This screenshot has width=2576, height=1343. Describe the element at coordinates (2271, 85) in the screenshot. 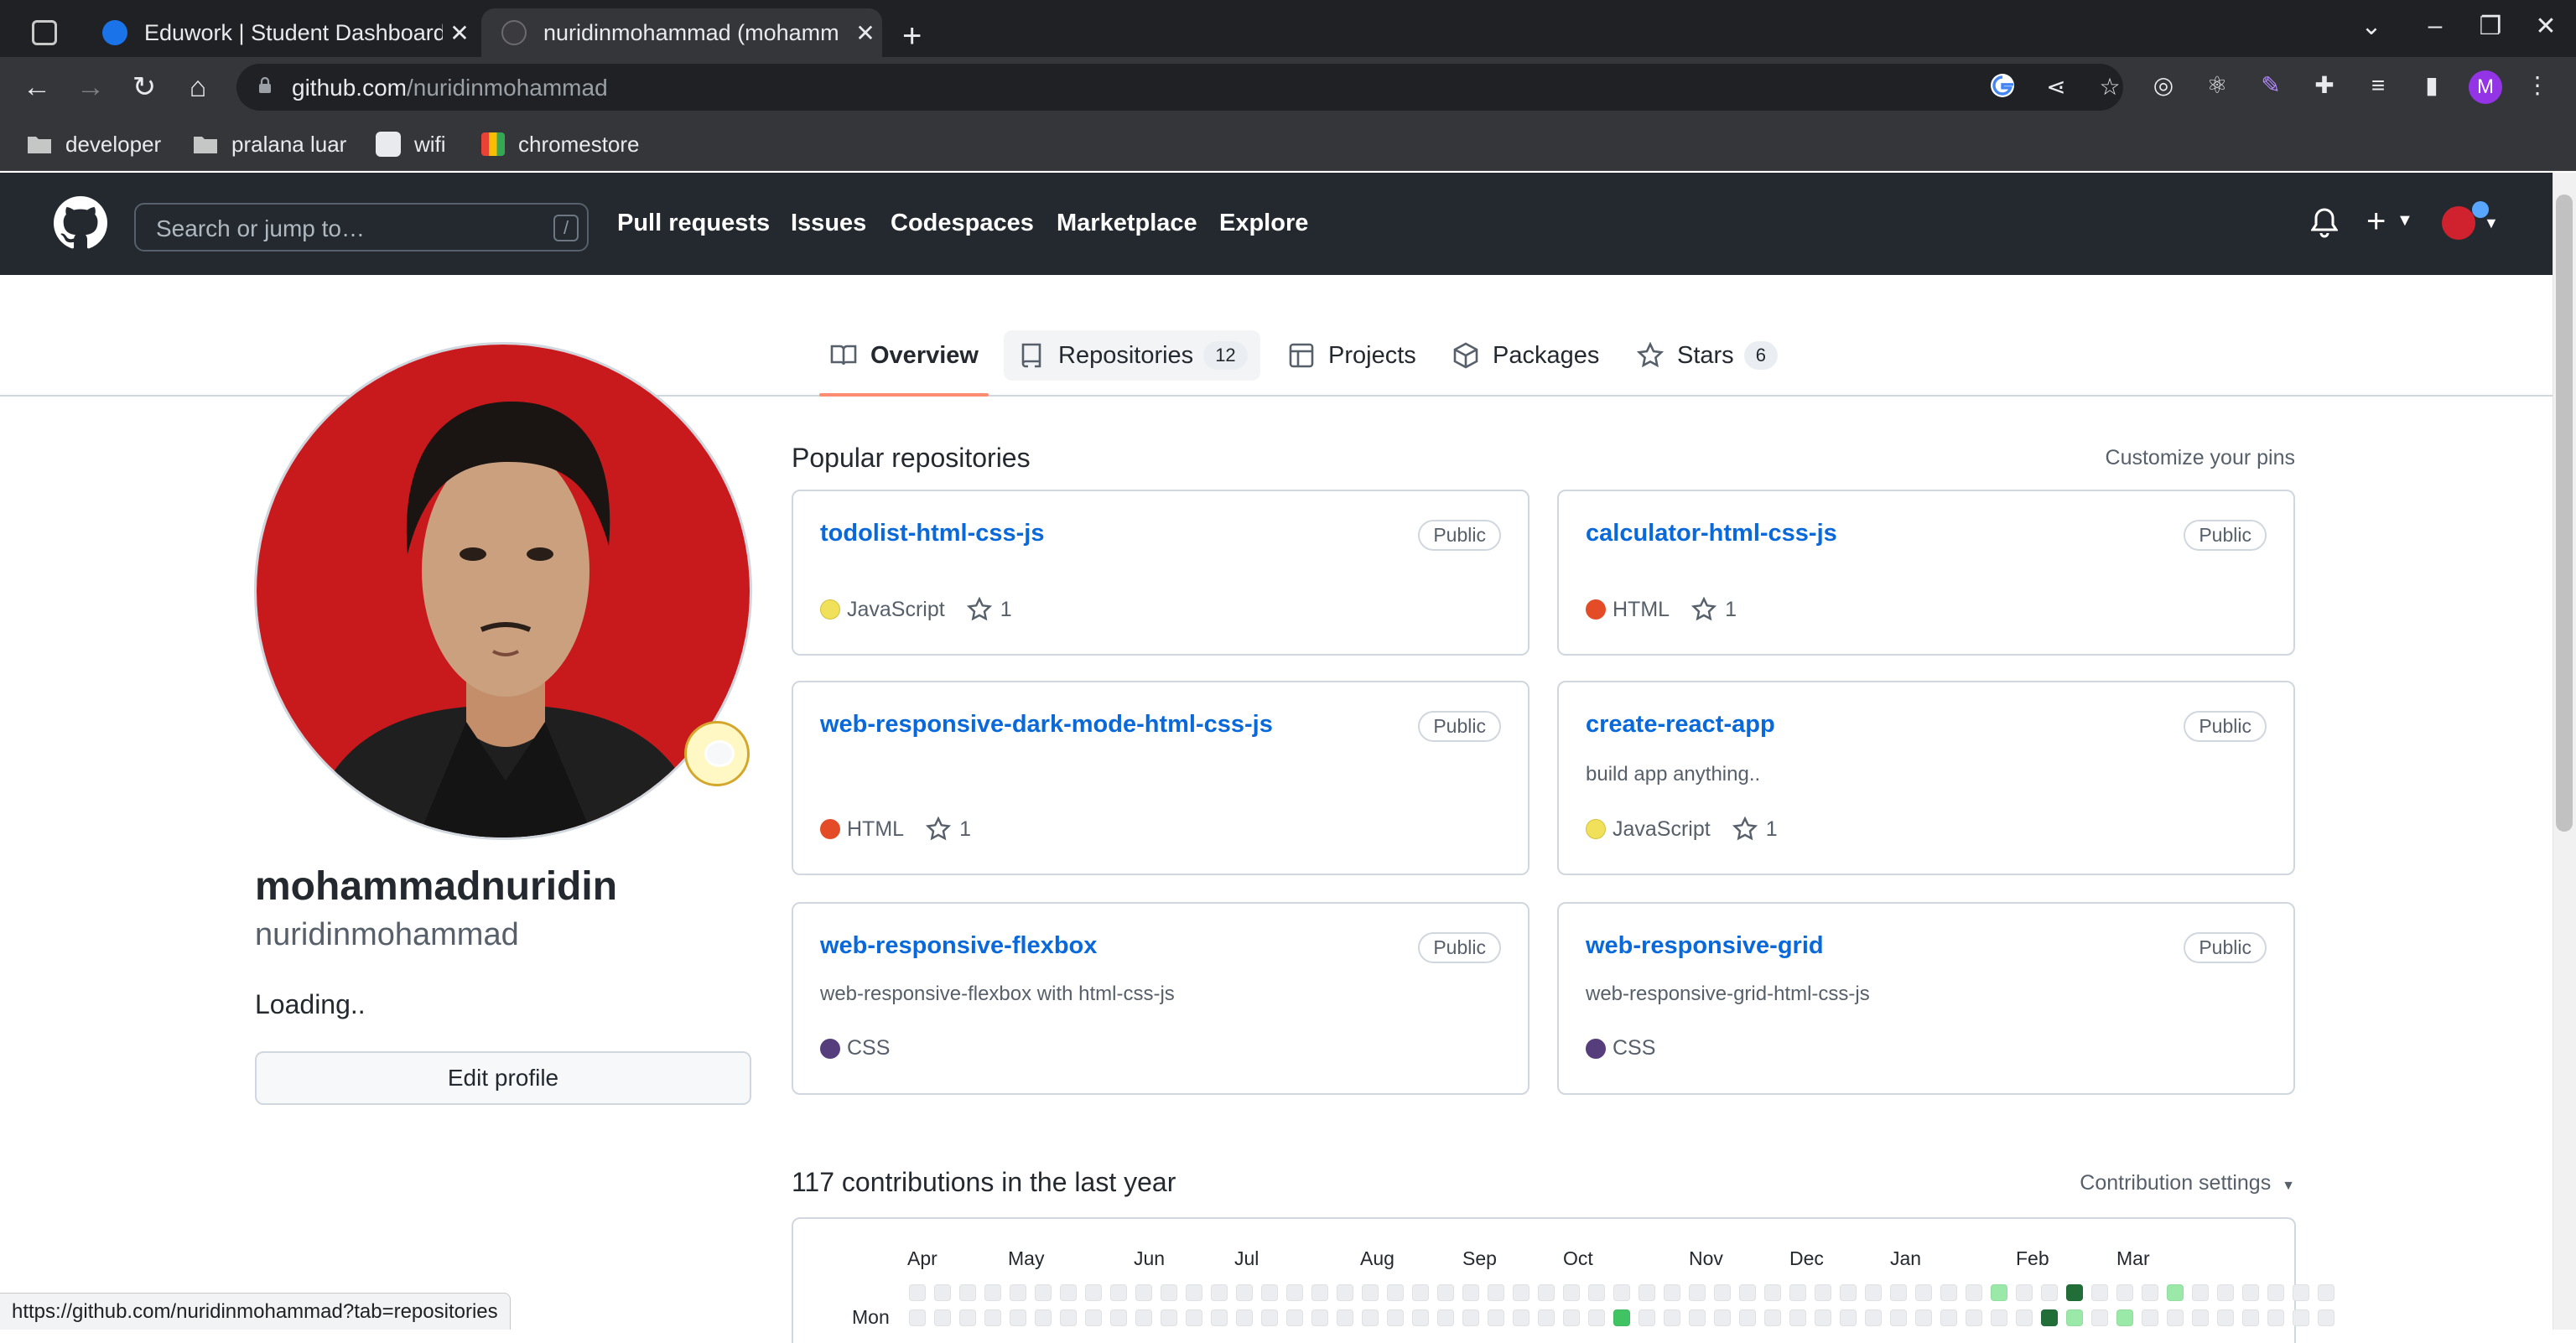

I see `extension-feather-icon: ✎` at that location.